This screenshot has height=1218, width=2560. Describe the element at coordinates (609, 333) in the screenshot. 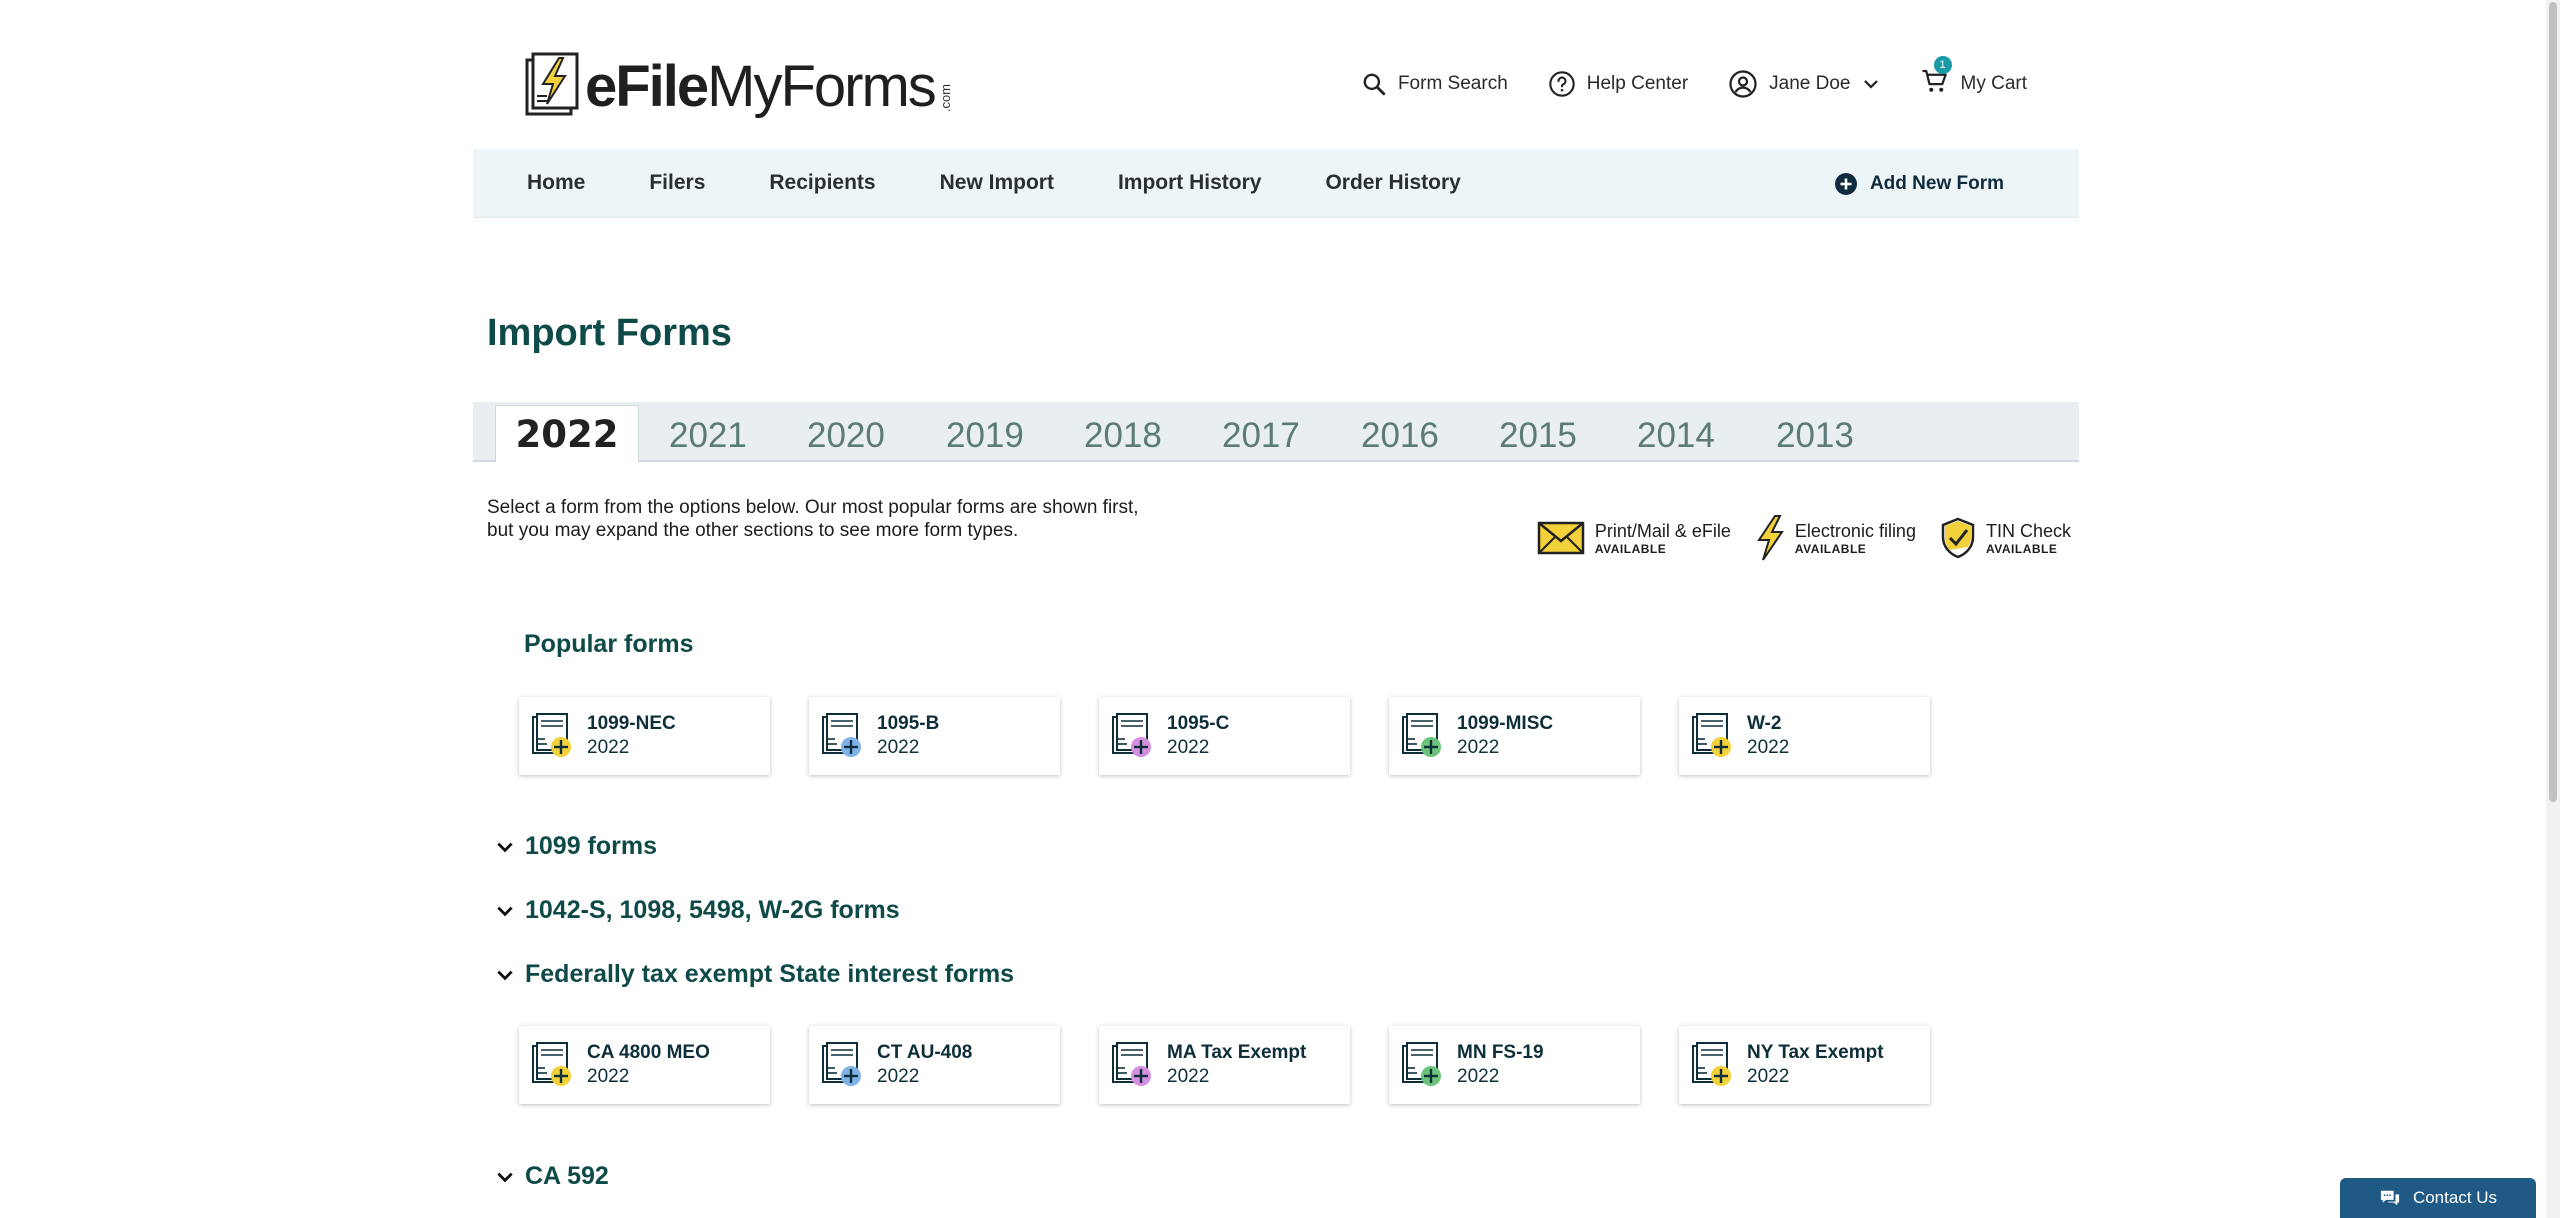

I see `page-title: Import Forms` at that location.